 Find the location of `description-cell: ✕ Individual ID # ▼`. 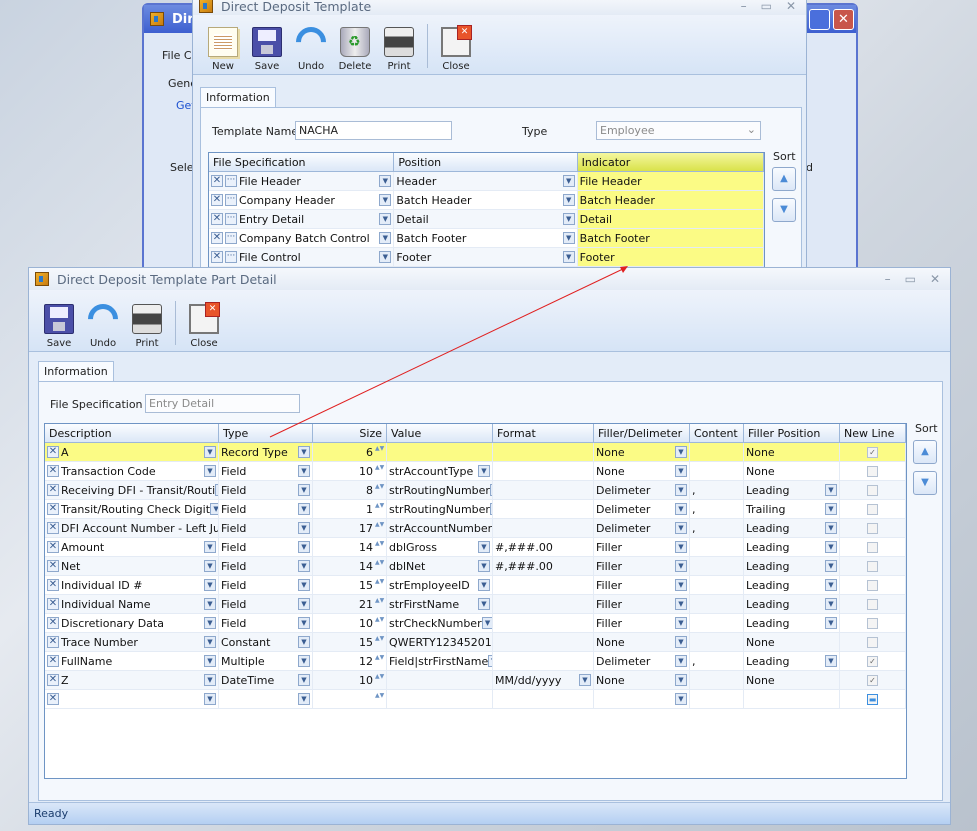

description-cell: ✕ Individual ID # ▼ is located at coordinates (132, 585).